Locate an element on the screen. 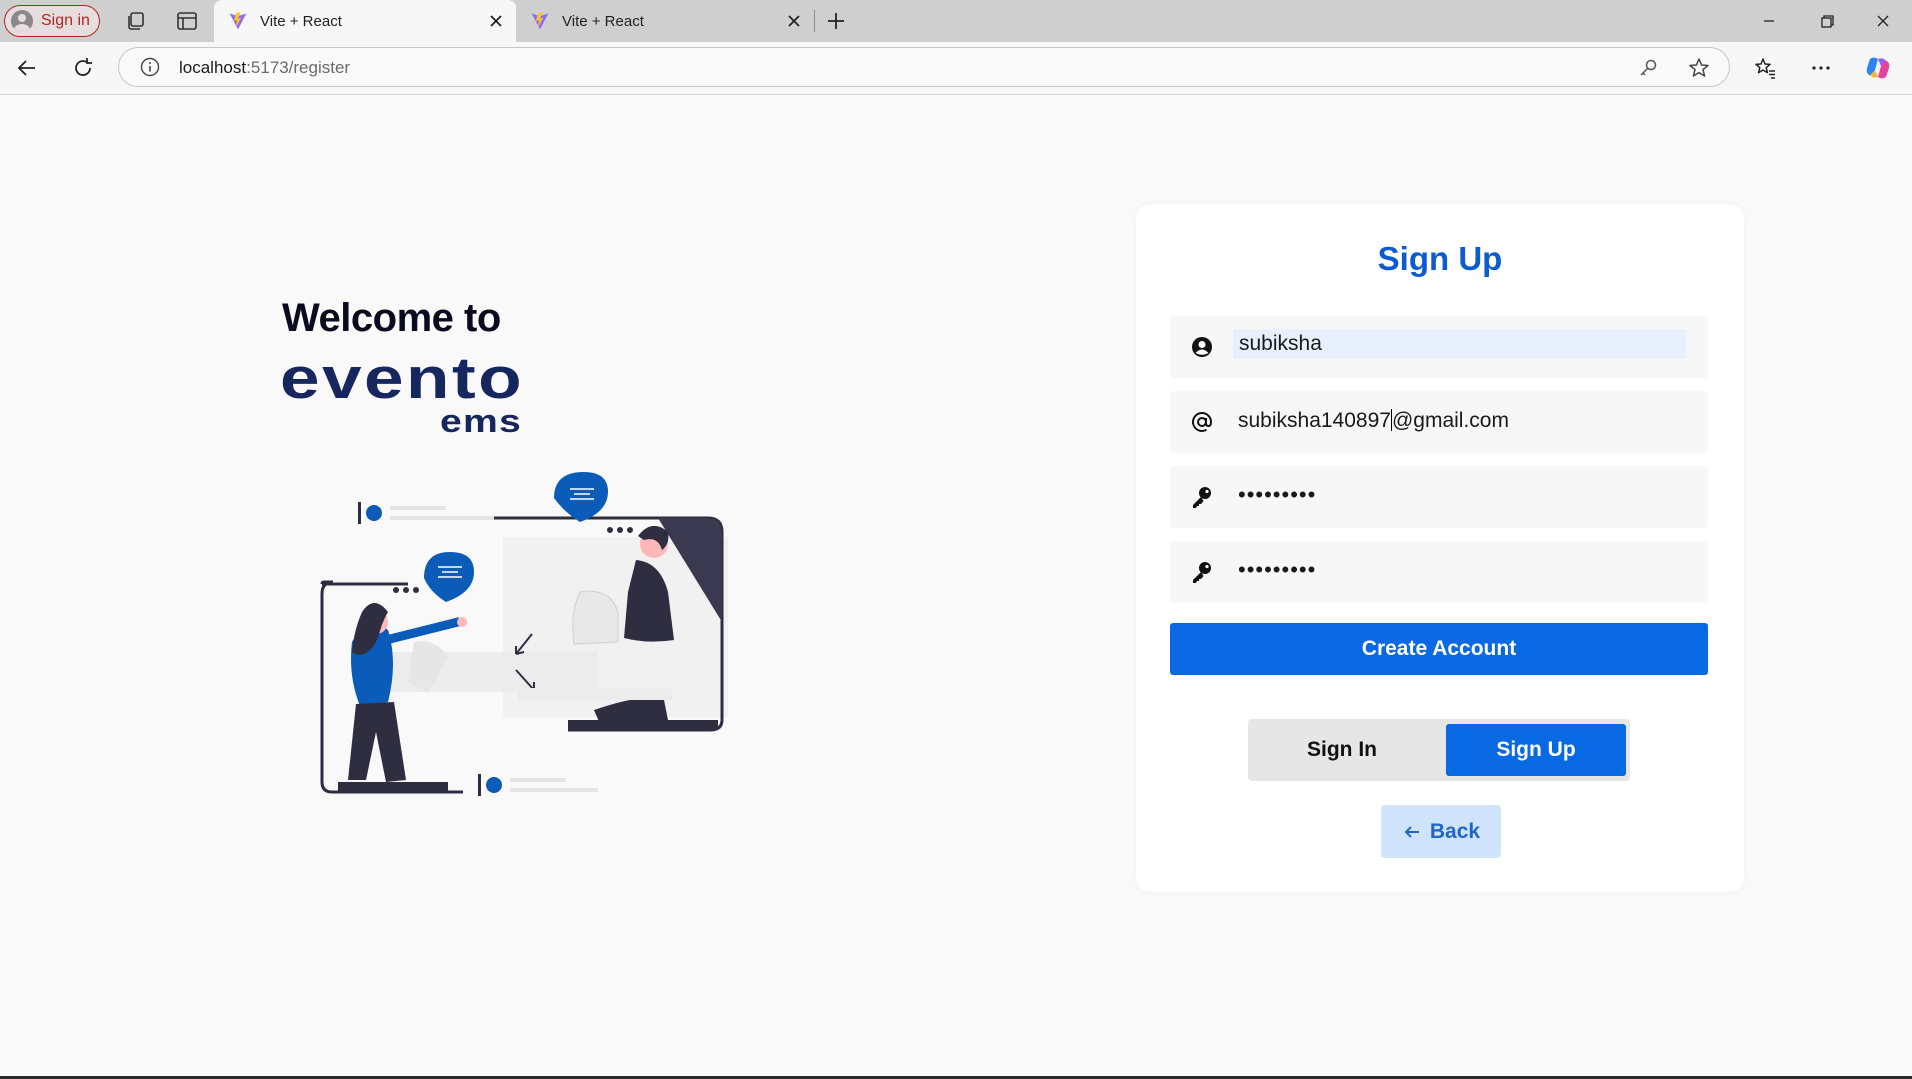  email-value-start: subiksha140897 is located at coordinates (1314, 420).